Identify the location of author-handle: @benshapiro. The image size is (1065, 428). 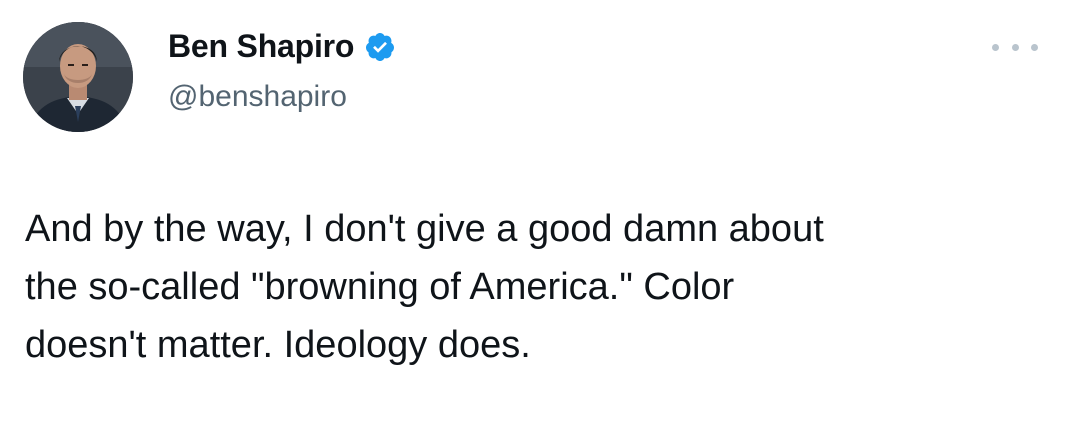
(257, 97).